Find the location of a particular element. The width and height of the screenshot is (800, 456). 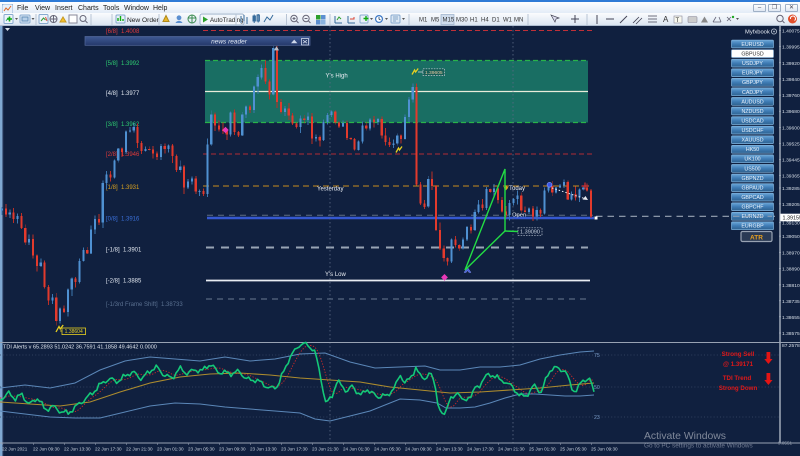

svg-text: 24 Jun 13:30 is located at coordinates (449, 449).